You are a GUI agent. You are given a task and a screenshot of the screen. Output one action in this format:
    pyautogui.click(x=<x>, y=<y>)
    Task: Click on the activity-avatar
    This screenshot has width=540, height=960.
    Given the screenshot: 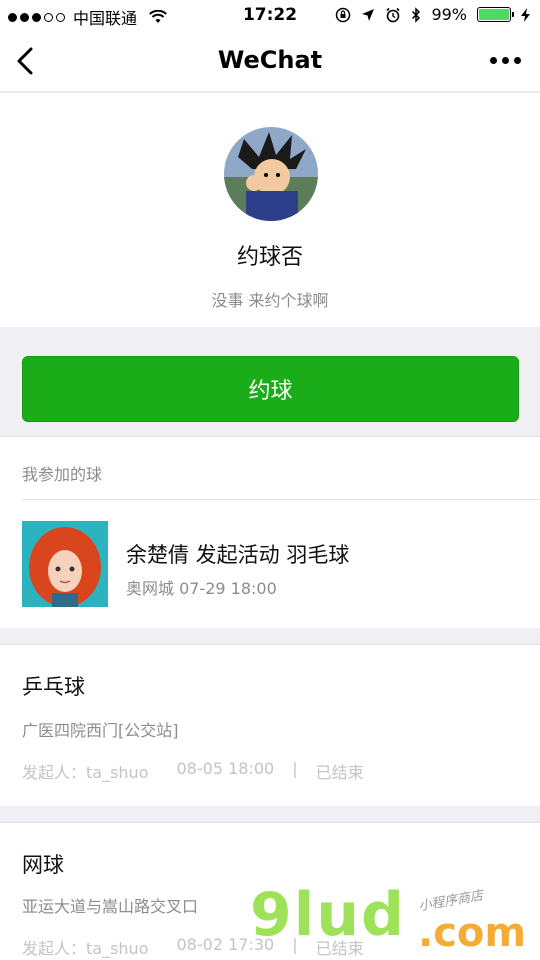 What is the action you would take?
    pyautogui.click(x=65, y=564)
    